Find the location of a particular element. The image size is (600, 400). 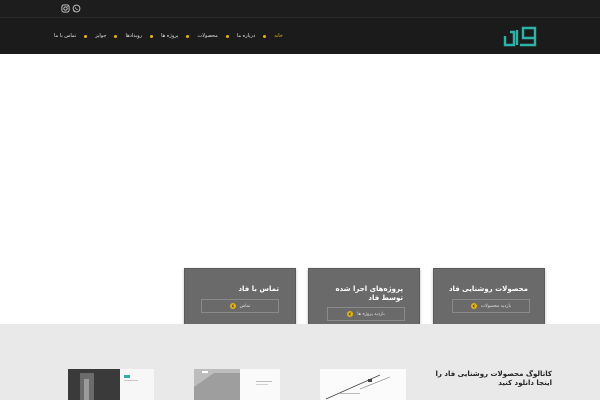

card-title: تماس با فاد is located at coordinates (258, 289).